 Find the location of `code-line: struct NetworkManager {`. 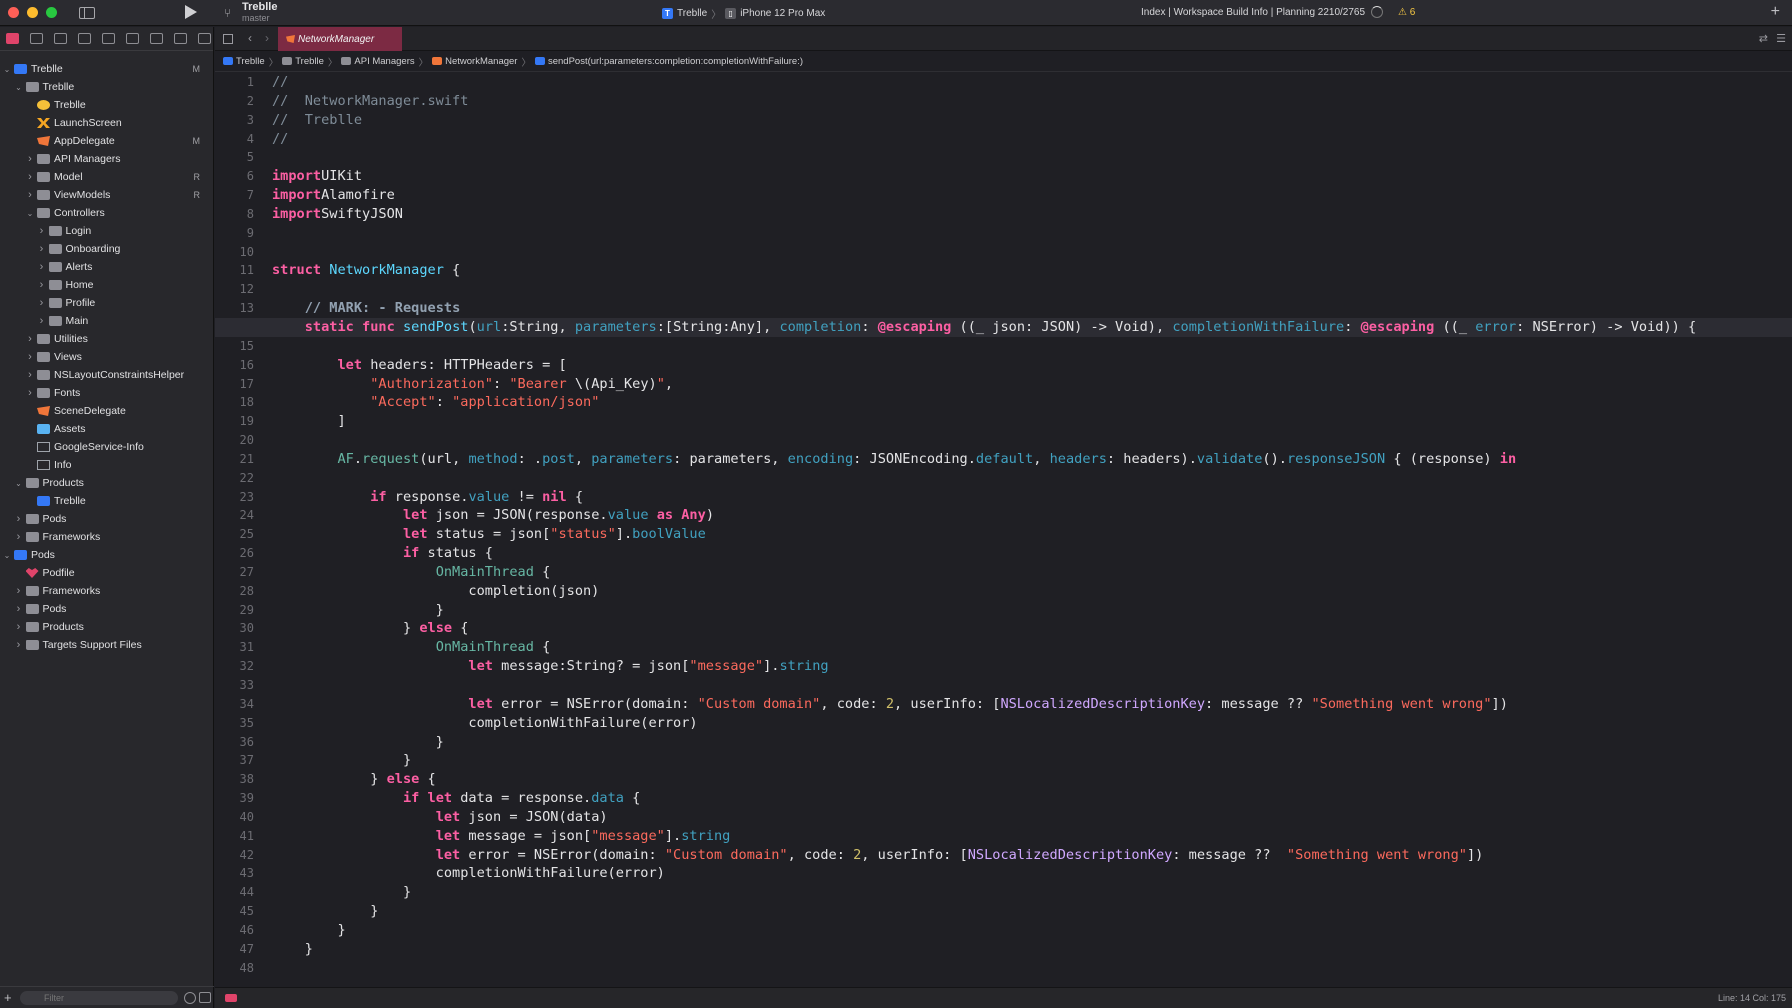

code-line: struct NetworkManager { is located at coordinates (1032, 270).